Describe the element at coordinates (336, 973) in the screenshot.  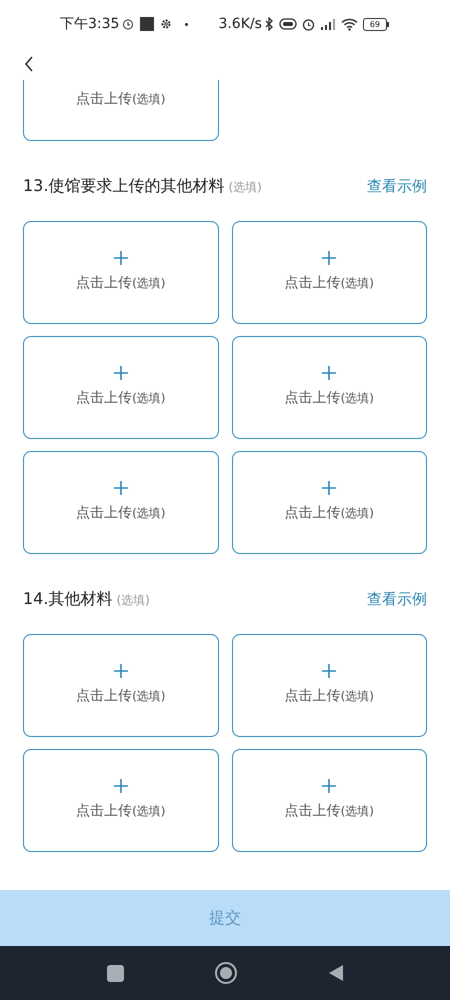
I see `back-triangle-icon` at that location.